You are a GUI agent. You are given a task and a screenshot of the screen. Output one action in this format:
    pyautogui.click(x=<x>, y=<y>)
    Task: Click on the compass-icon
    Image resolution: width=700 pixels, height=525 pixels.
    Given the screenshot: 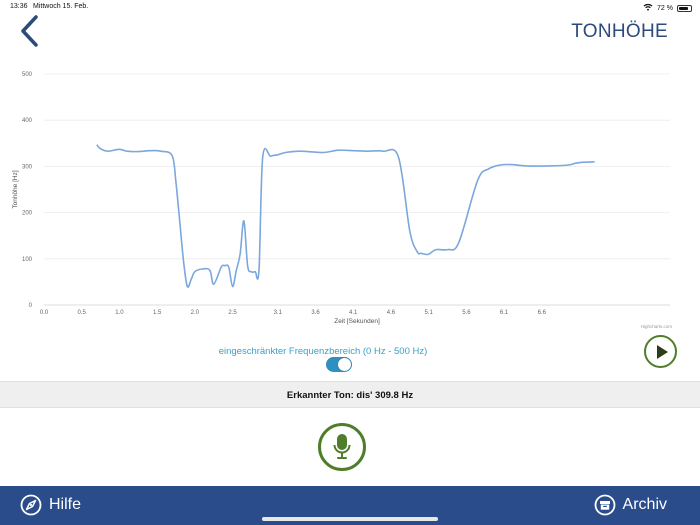 What is the action you would take?
    pyautogui.click(x=31, y=505)
    